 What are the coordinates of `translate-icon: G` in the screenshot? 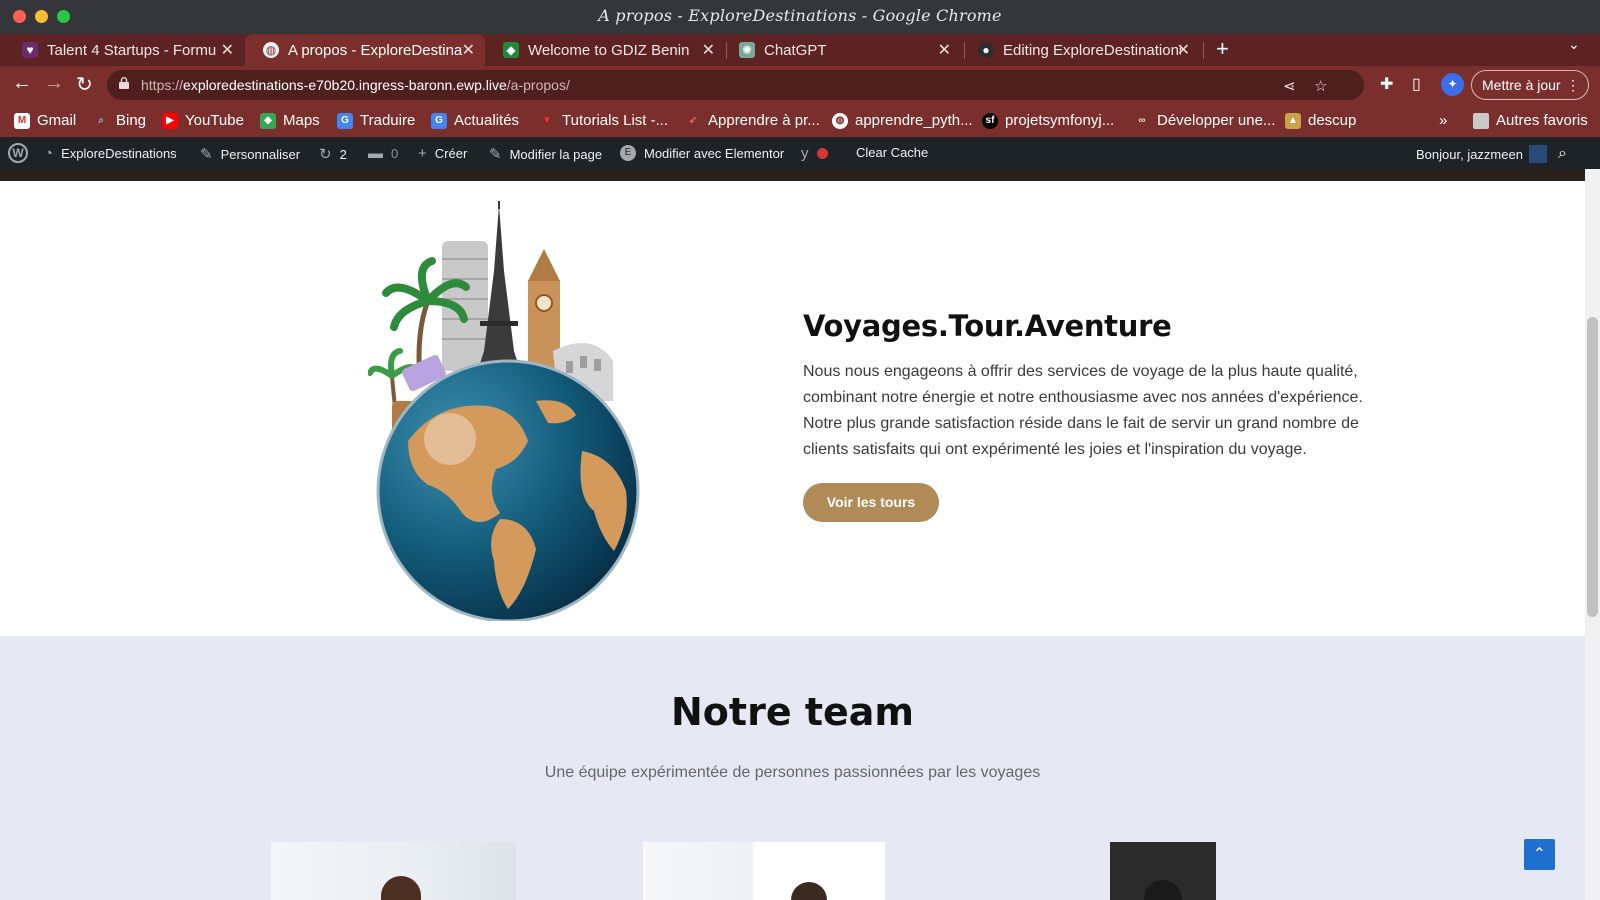 It's located at (345, 120).